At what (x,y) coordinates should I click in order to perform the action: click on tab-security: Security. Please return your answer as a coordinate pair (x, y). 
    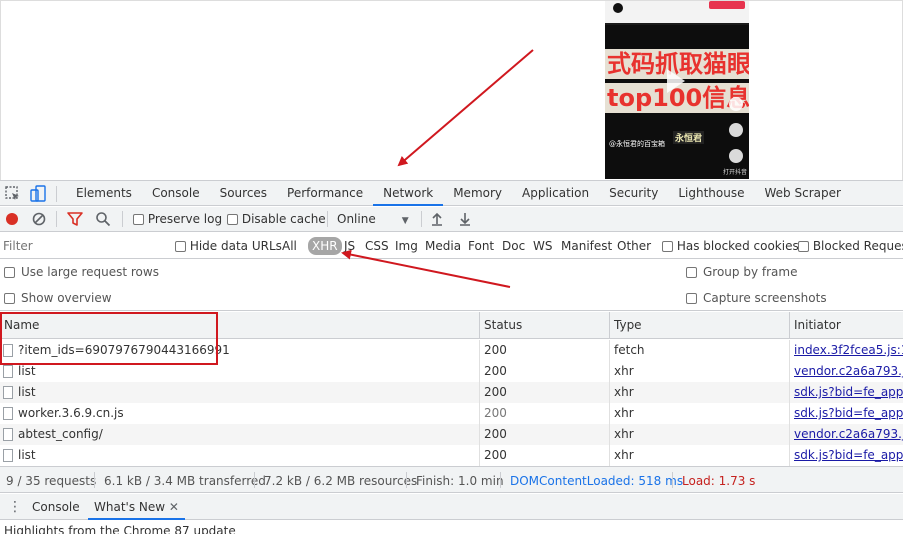
    Looking at the image, I should click on (633, 193).